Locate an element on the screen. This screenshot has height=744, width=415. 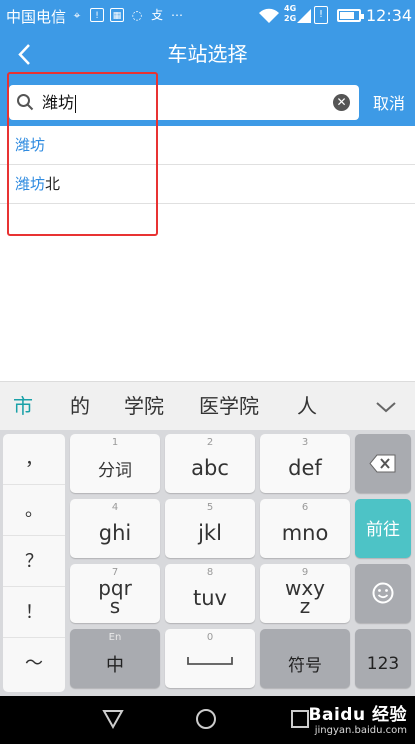
title-bar: 车站选择 is located at coordinates (207, 54).